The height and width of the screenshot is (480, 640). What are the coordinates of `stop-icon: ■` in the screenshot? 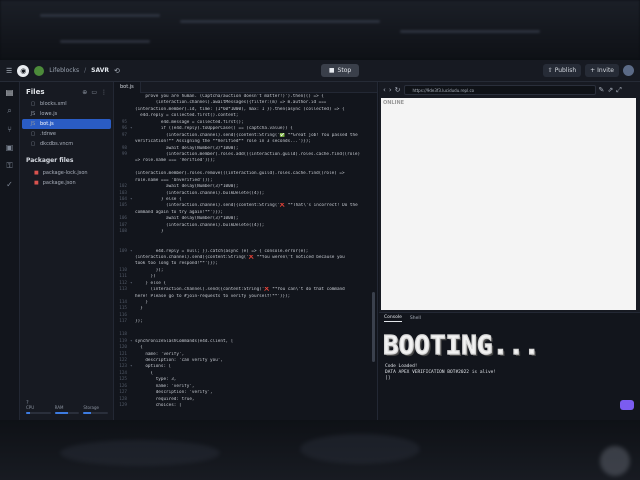 It's located at (331, 70).